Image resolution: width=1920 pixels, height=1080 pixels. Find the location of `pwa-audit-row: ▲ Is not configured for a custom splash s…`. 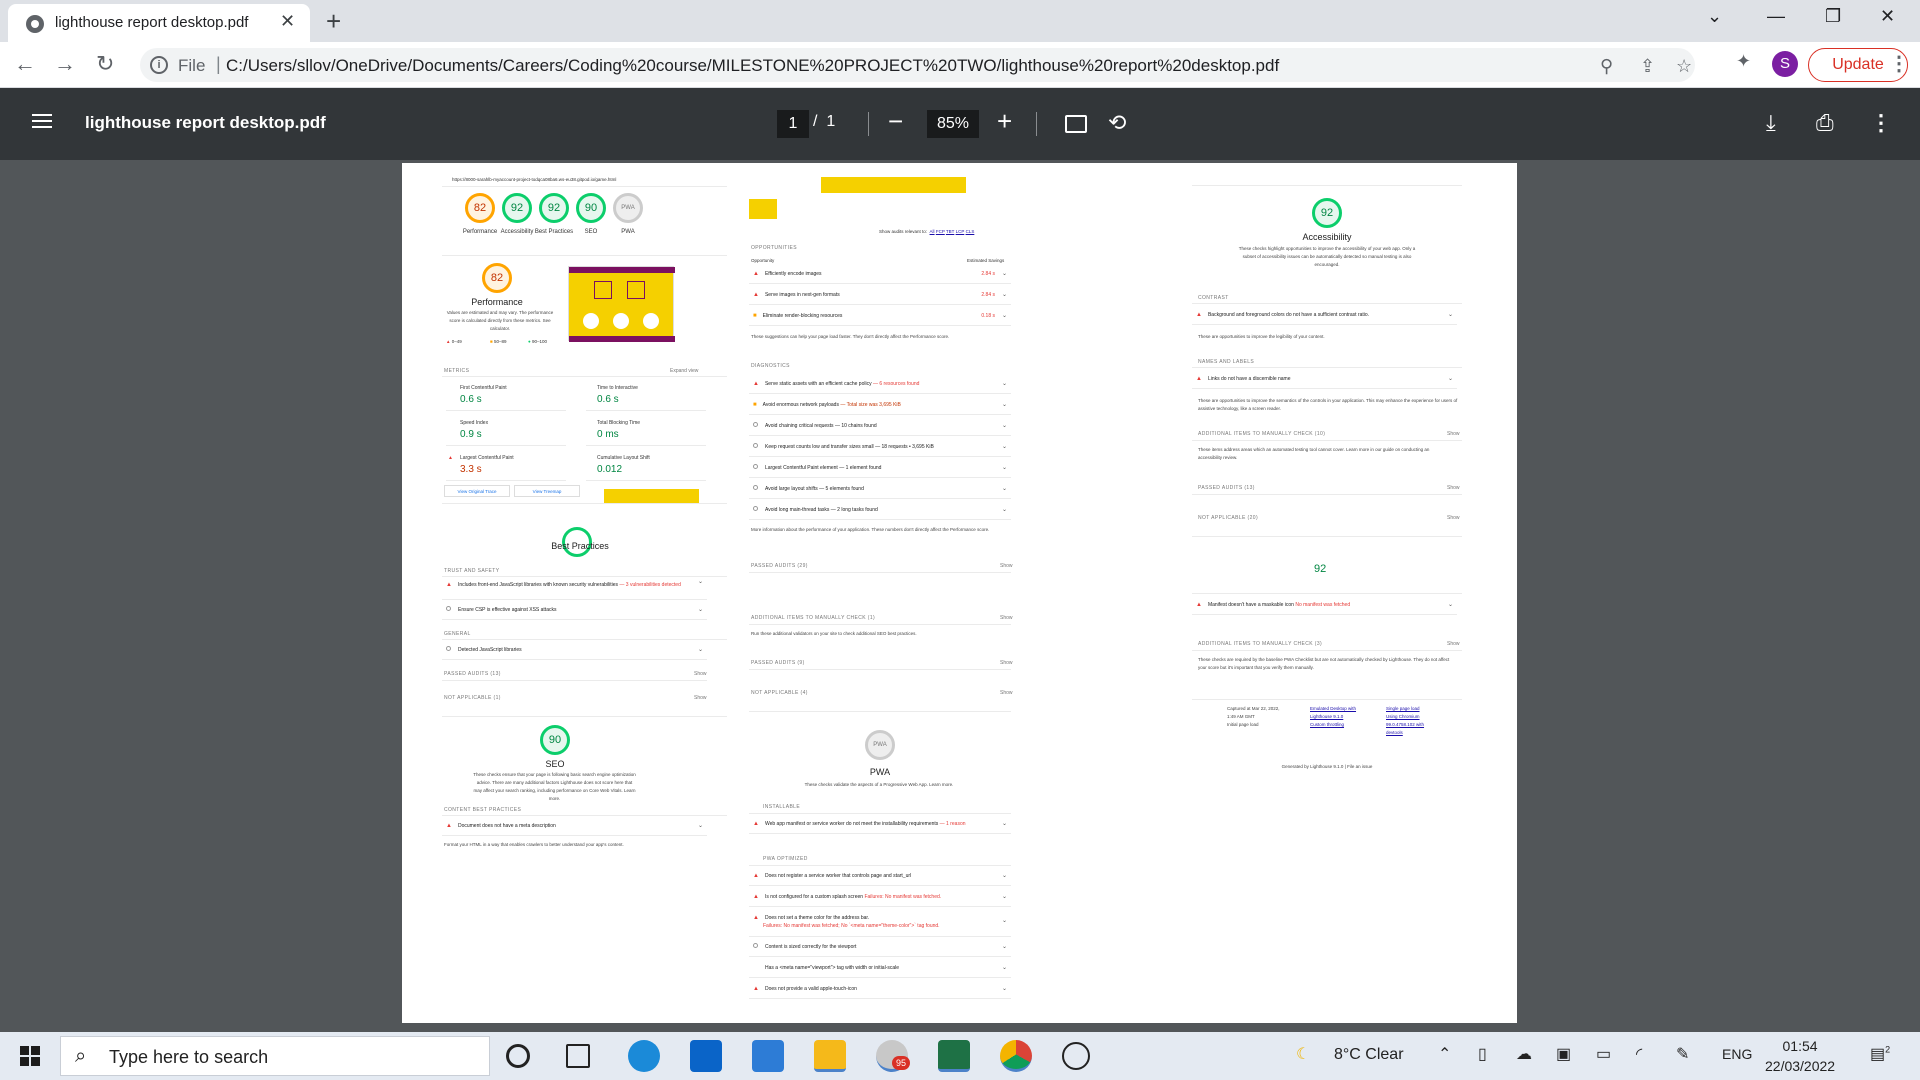

pwa-audit-row: ▲ Is not configured for a custom splash s… is located at coordinates (880, 897).